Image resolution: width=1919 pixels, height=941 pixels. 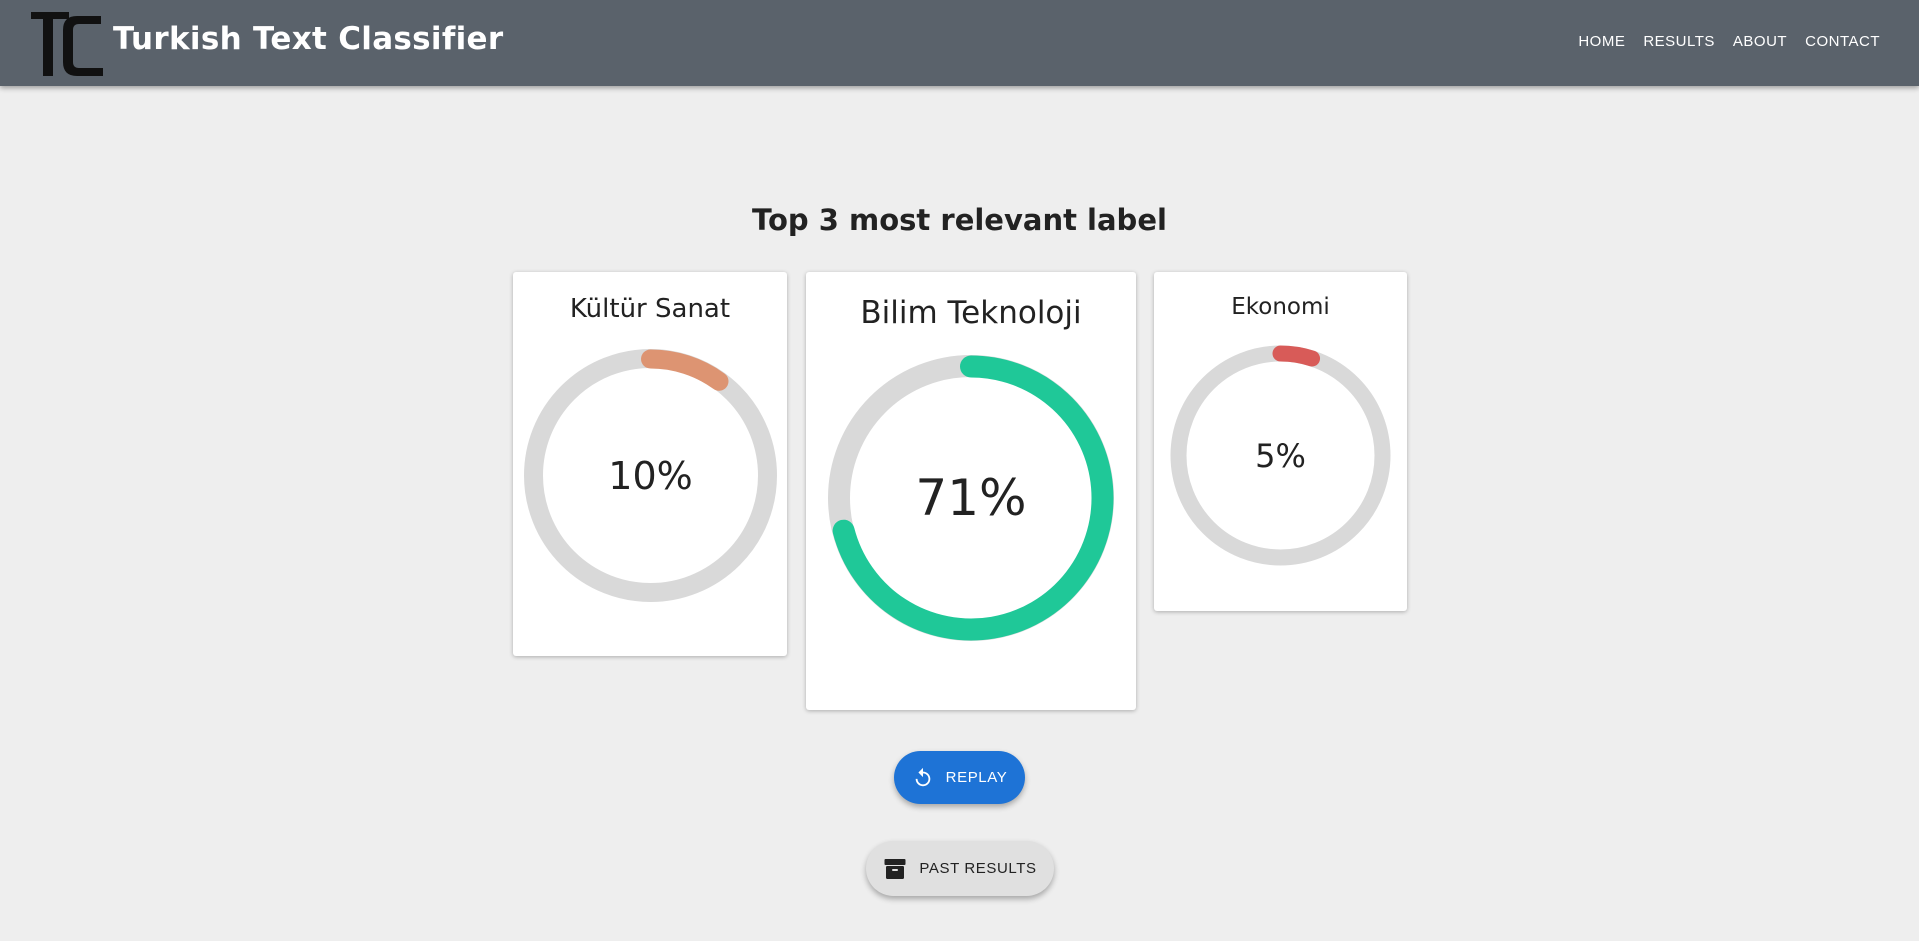 What do you see at coordinates (1842, 41) in the screenshot?
I see `nav-contact-link: CONTACT` at bounding box center [1842, 41].